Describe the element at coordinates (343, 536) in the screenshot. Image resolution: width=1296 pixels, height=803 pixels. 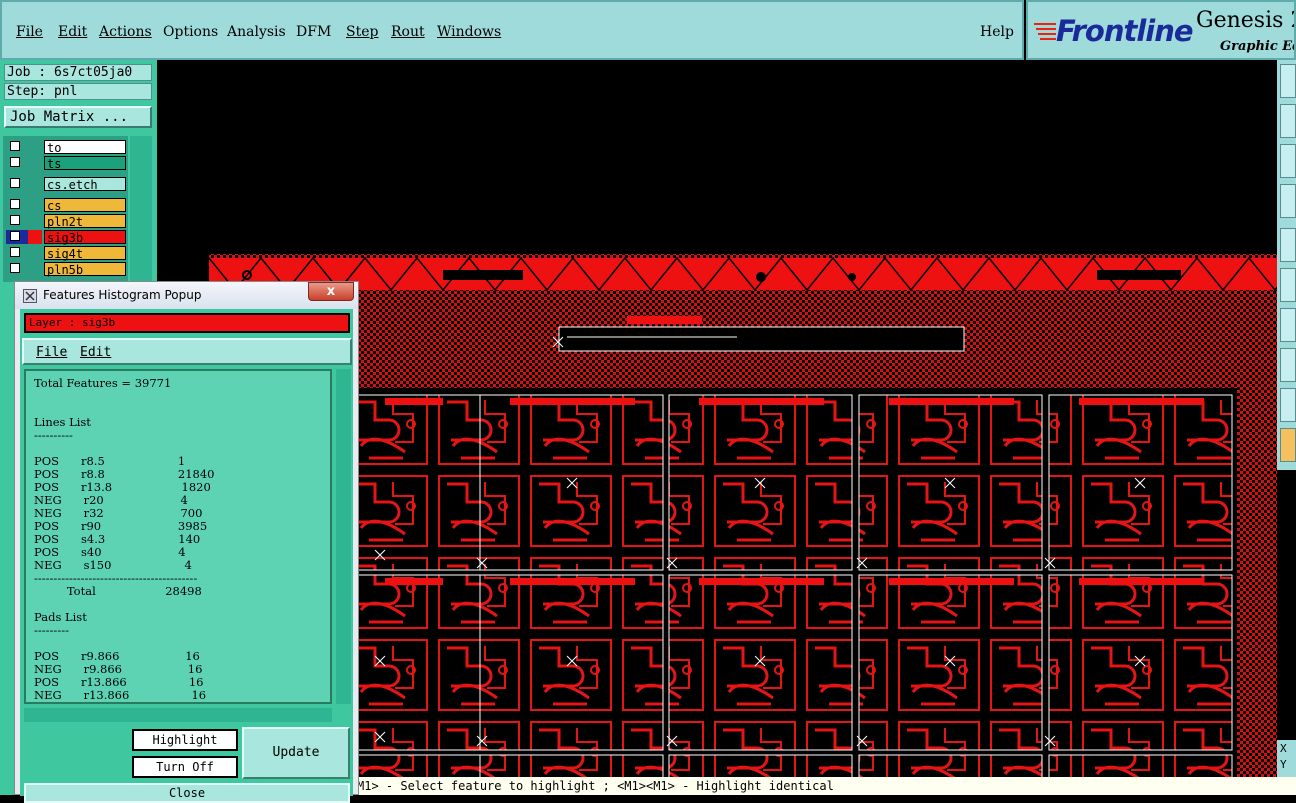
I see `histogram-vertical-scrollbar` at that location.